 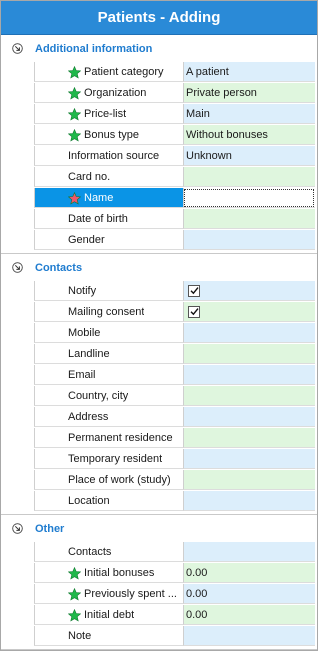 What do you see at coordinates (108, 240) in the screenshot?
I see `property-label-cell: Gender` at bounding box center [108, 240].